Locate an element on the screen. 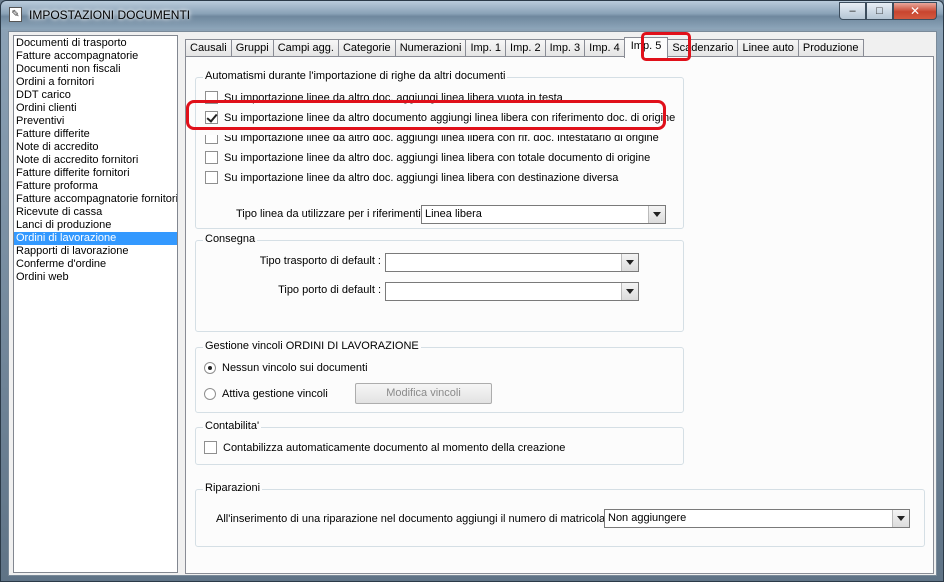 The height and width of the screenshot is (582, 944). list-item: Note di accredito fornitori is located at coordinates (95, 160).